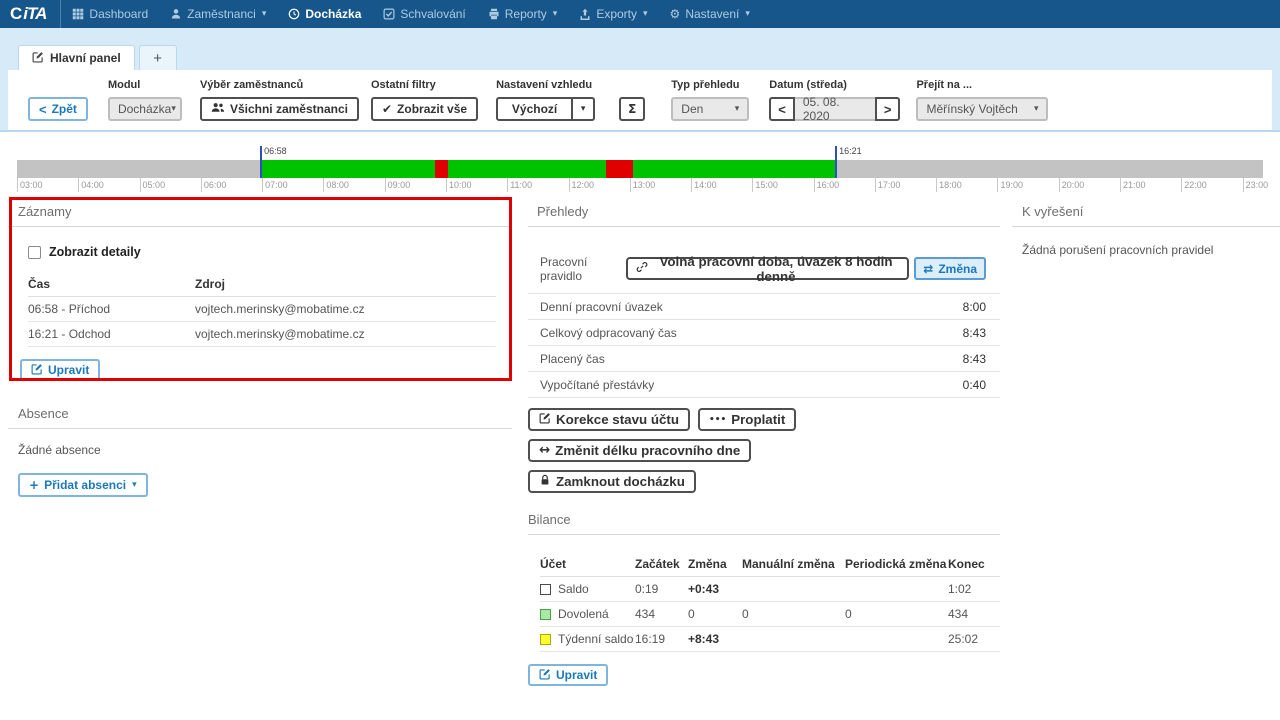  What do you see at coordinates (78, 14) in the screenshot?
I see `grid-icon` at bounding box center [78, 14].